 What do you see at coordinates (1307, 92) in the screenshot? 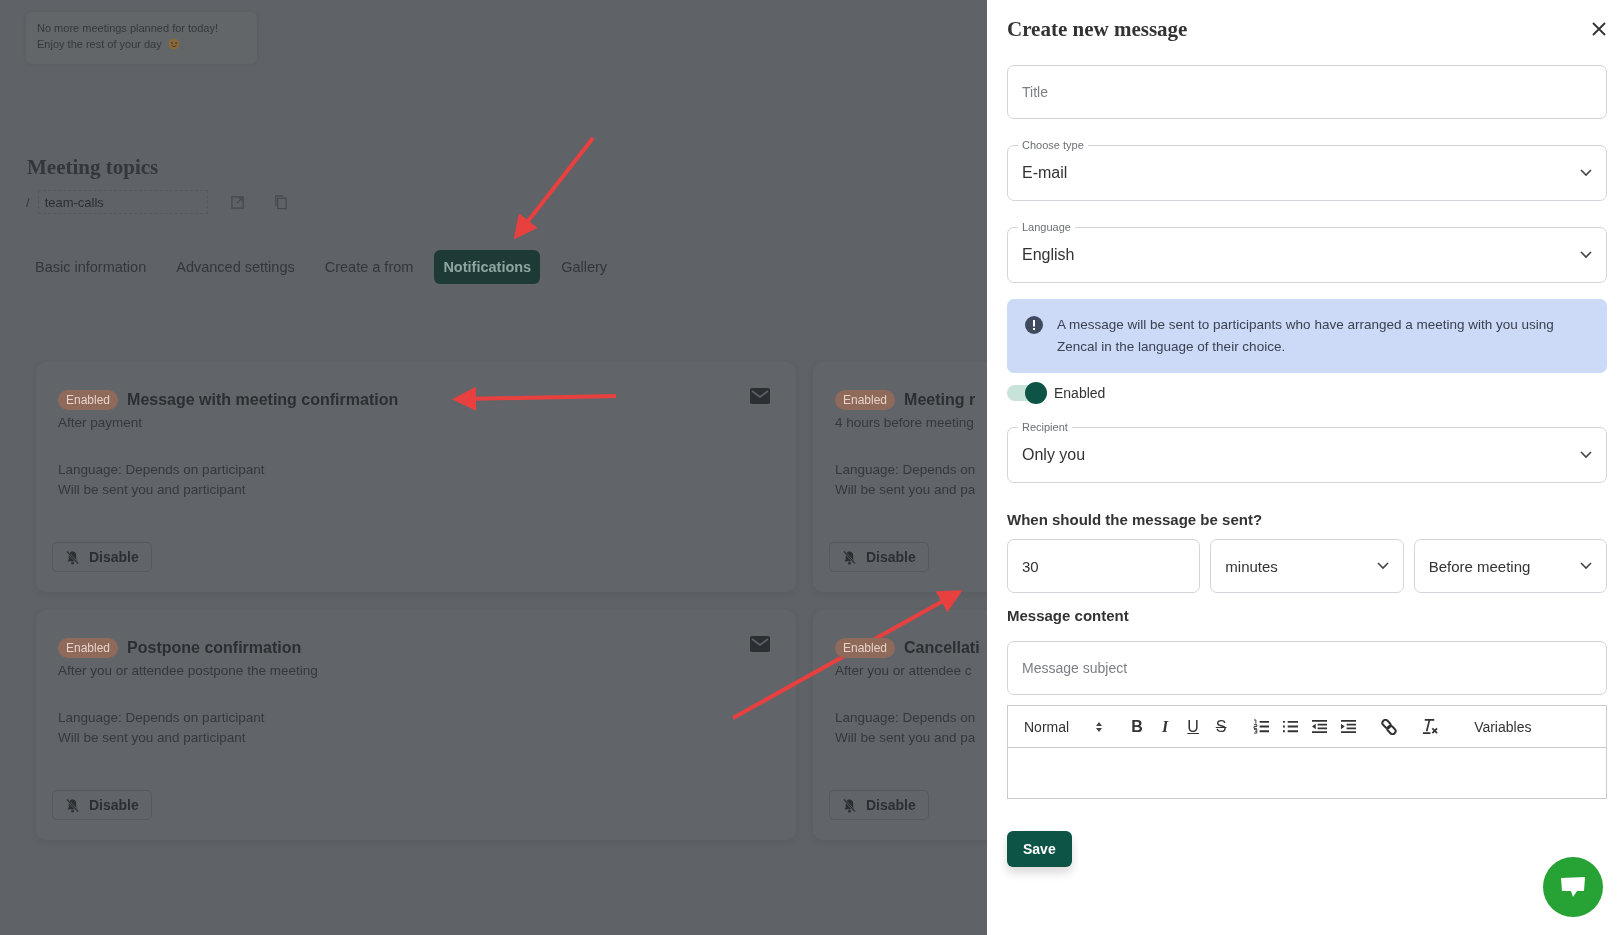
I see `title-input: Title` at bounding box center [1307, 92].